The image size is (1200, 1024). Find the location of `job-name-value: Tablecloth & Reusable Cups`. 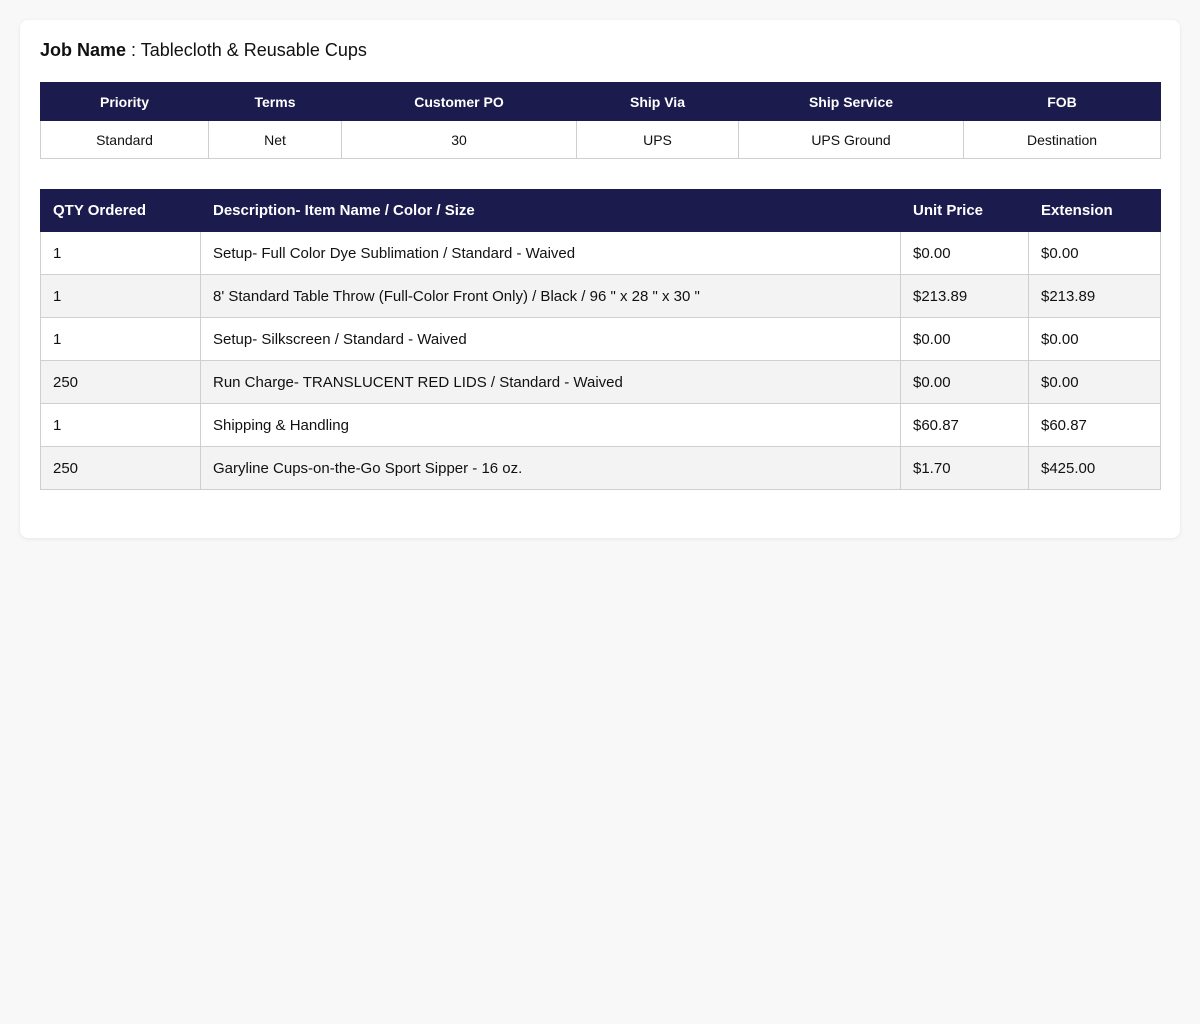

job-name-value: Tablecloth & Reusable Cups is located at coordinates (253, 50).